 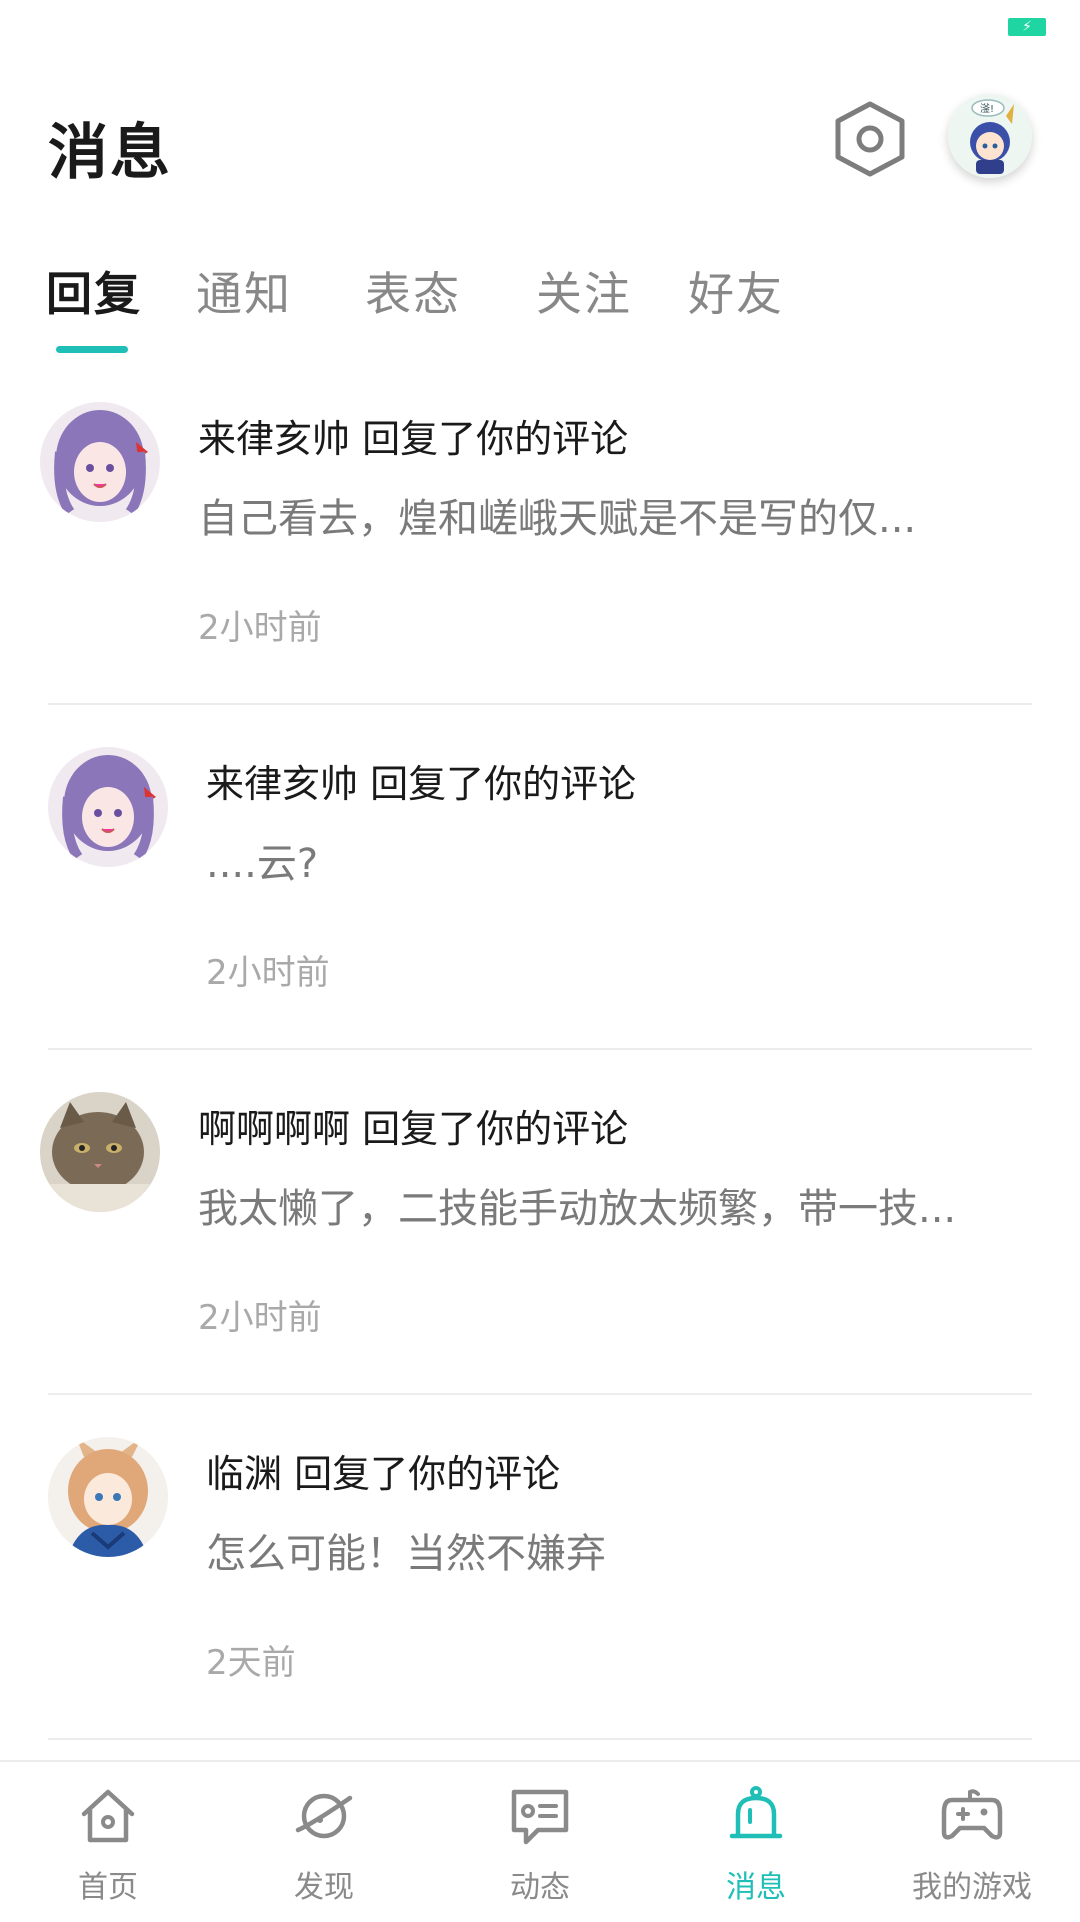 What do you see at coordinates (972, 1887) in the screenshot?
I see `nav-label: 我的游戏` at bounding box center [972, 1887].